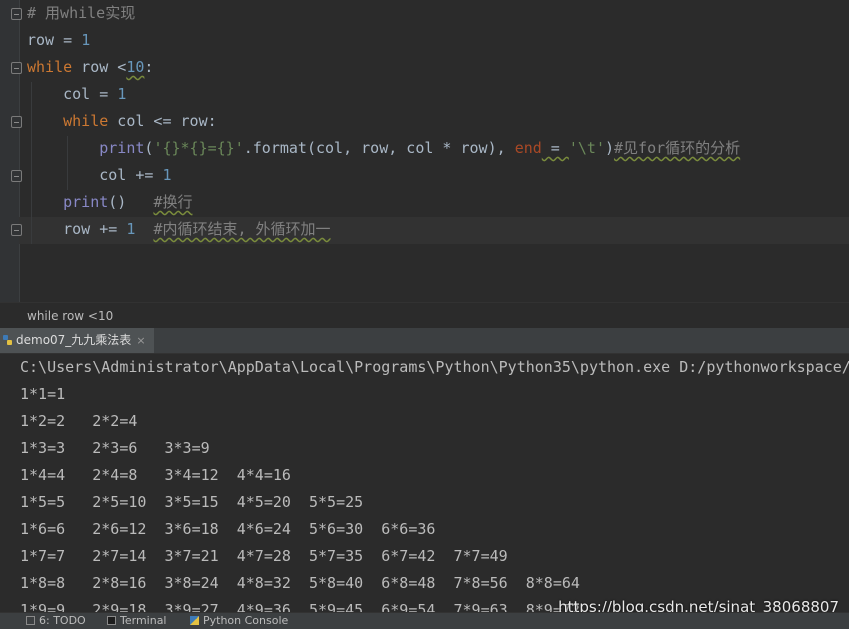 The height and width of the screenshot is (629, 849). What do you see at coordinates (424, 620) in the screenshot?
I see `bottom-tool-bar: 6: TODO Terminal Python Console` at bounding box center [424, 620].